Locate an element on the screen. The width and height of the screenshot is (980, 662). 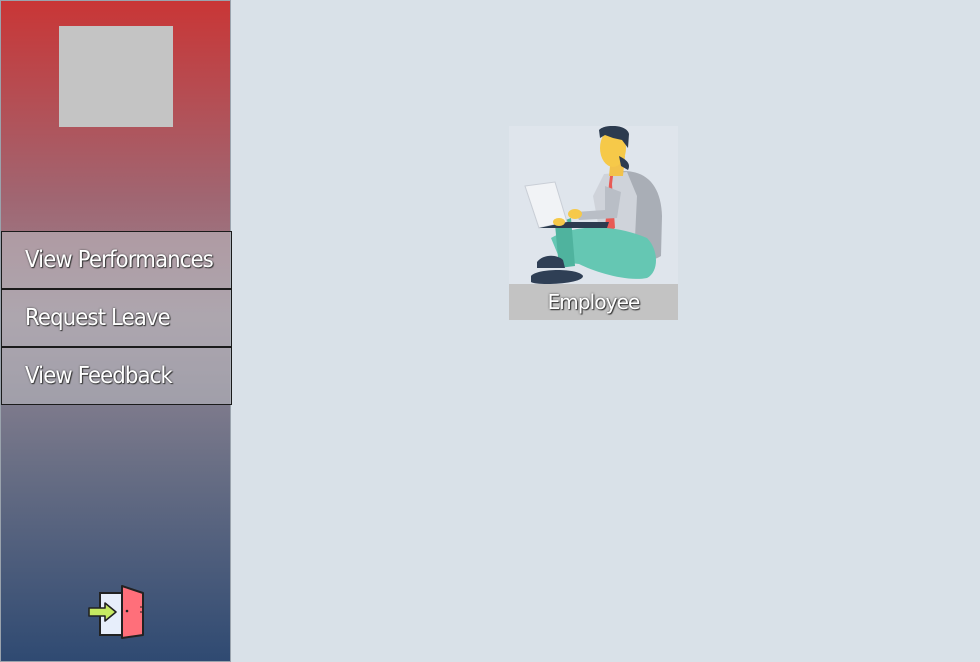
profile-card: Employee is located at coordinates (593, 223).